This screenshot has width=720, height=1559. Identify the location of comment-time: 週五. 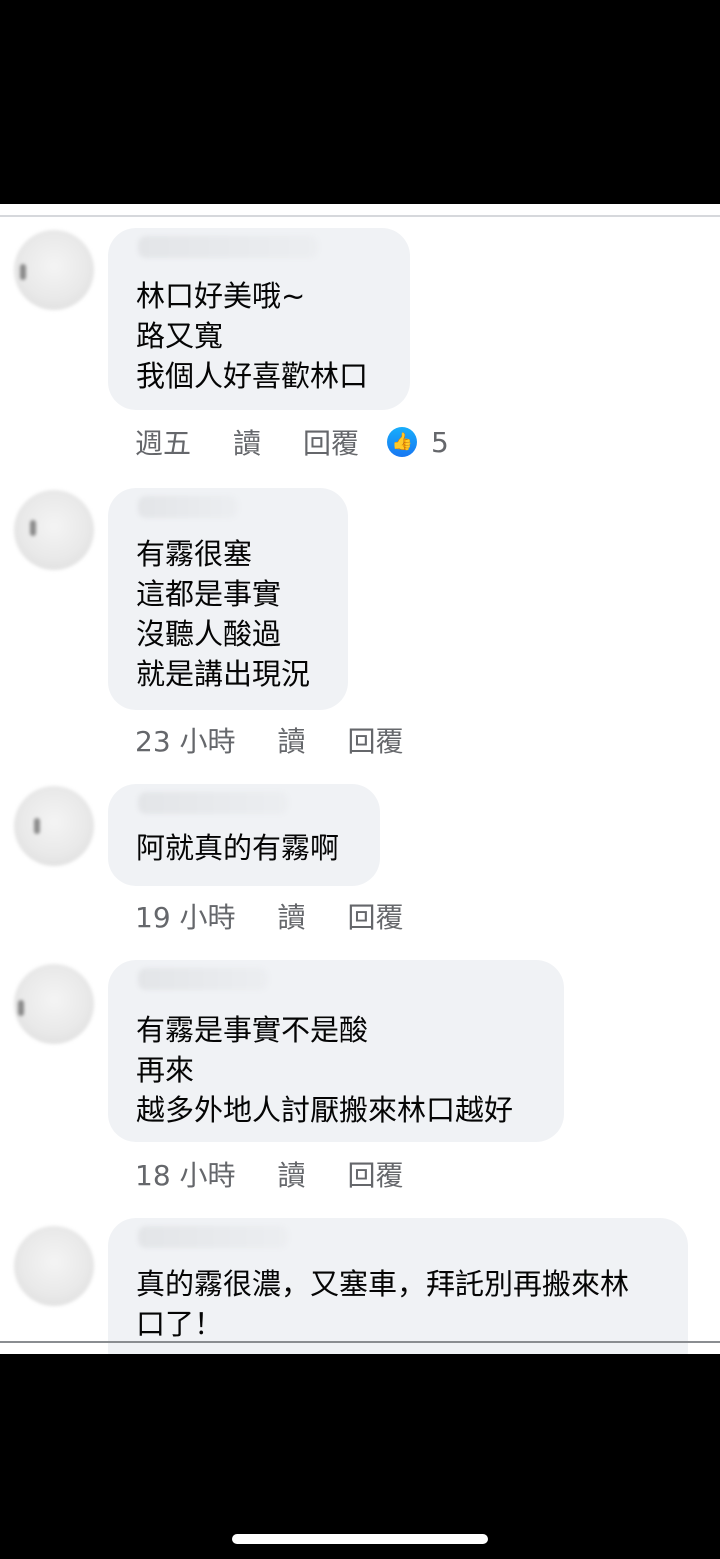
(163, 442).